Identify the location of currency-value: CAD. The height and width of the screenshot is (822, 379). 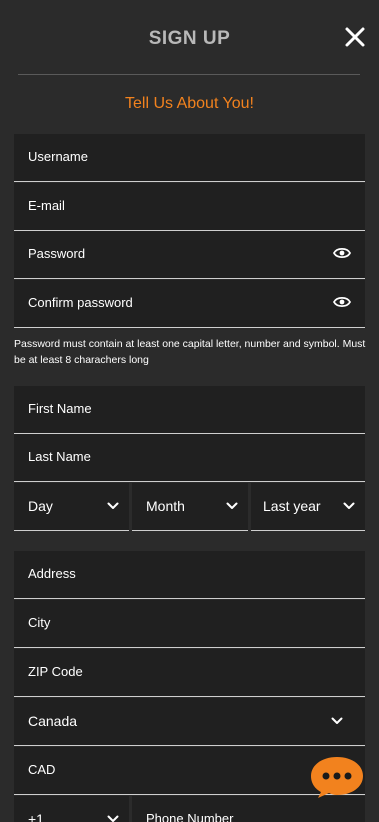
(42, 769).